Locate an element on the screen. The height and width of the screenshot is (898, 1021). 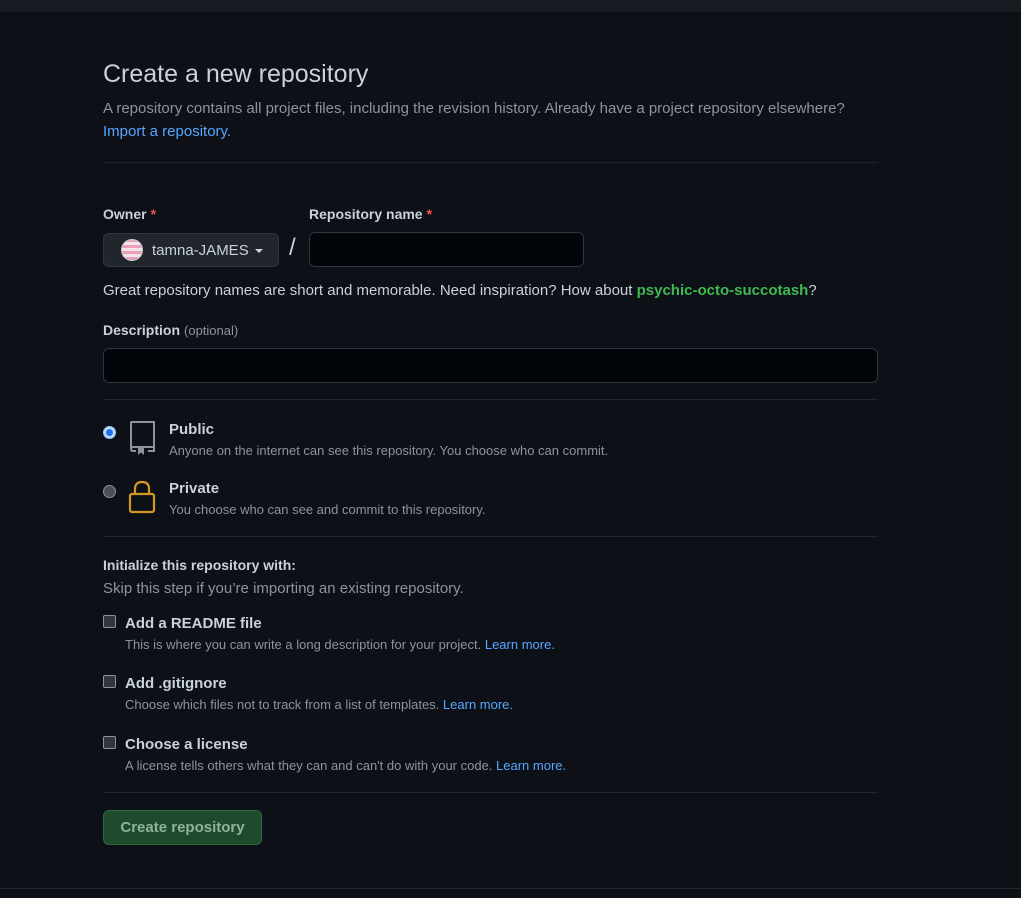
top-navbar is located at coordinates (510, 6).